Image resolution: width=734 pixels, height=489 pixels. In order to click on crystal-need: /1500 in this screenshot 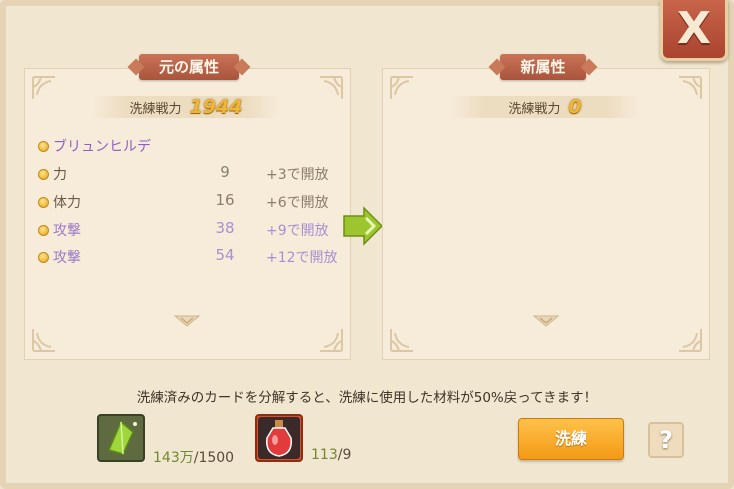, I will do `click(214, 458)`.